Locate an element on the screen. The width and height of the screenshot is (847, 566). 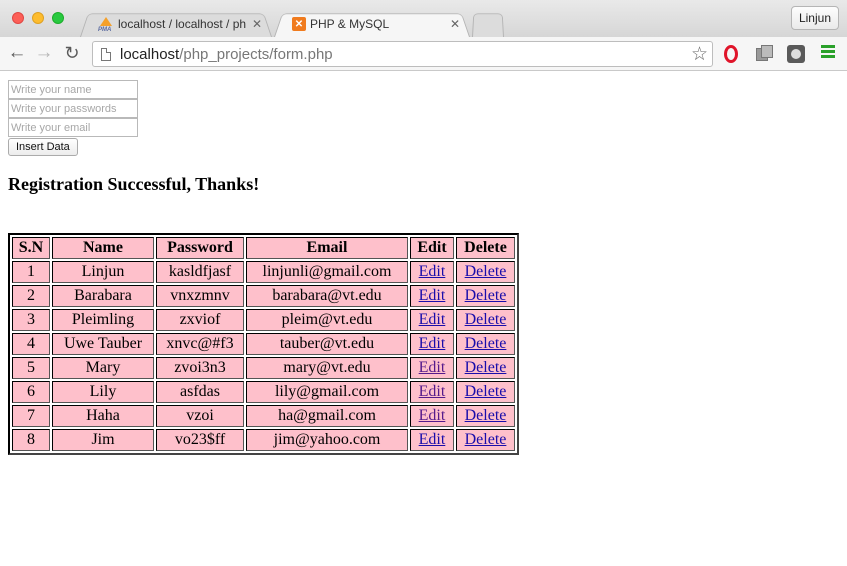
cell-email: barabara@vt.edu is located at coordinates (327, 296).